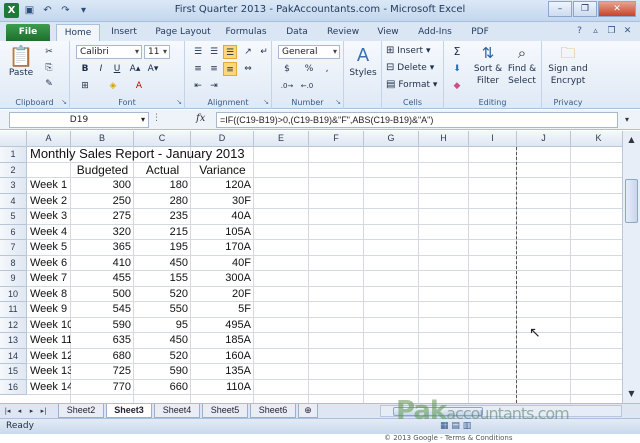 The width and height of the screenshot is (640, 443). I want to click on tab-home: Home, so click(78, 32).